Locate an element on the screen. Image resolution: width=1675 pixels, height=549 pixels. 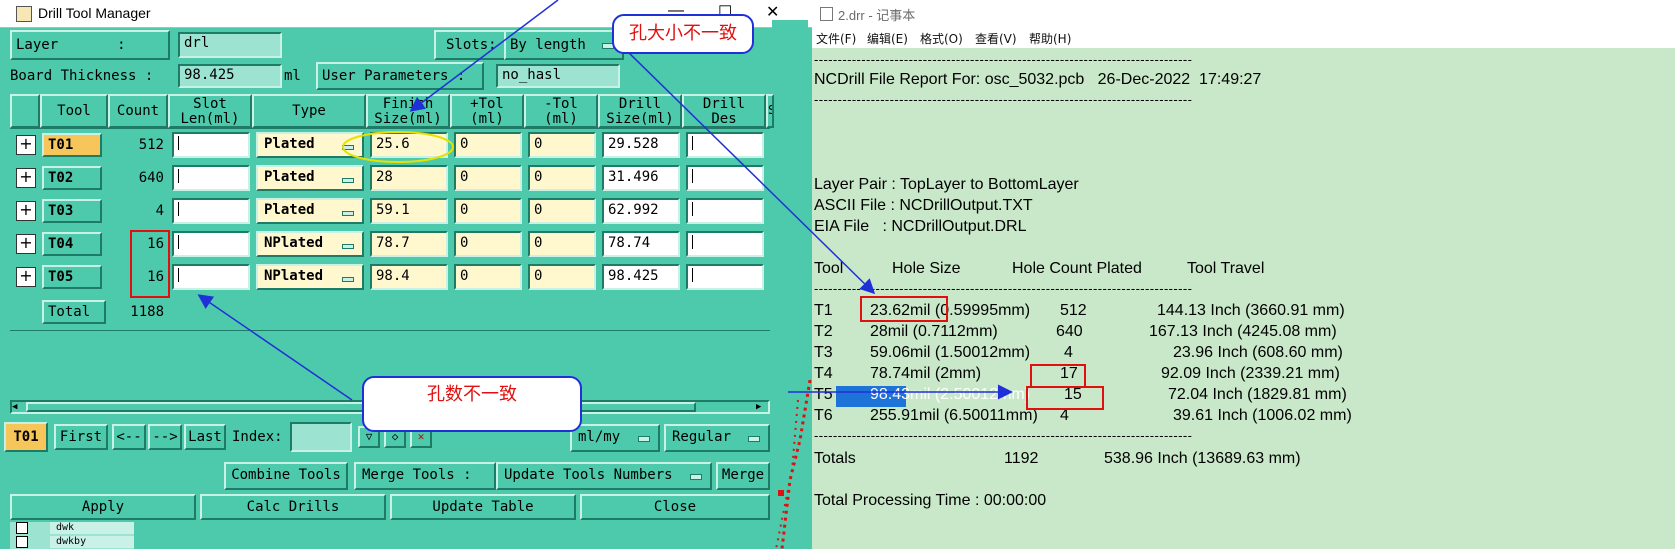
menu-help: 帮助(H) is located at coordinates (1050, 38).